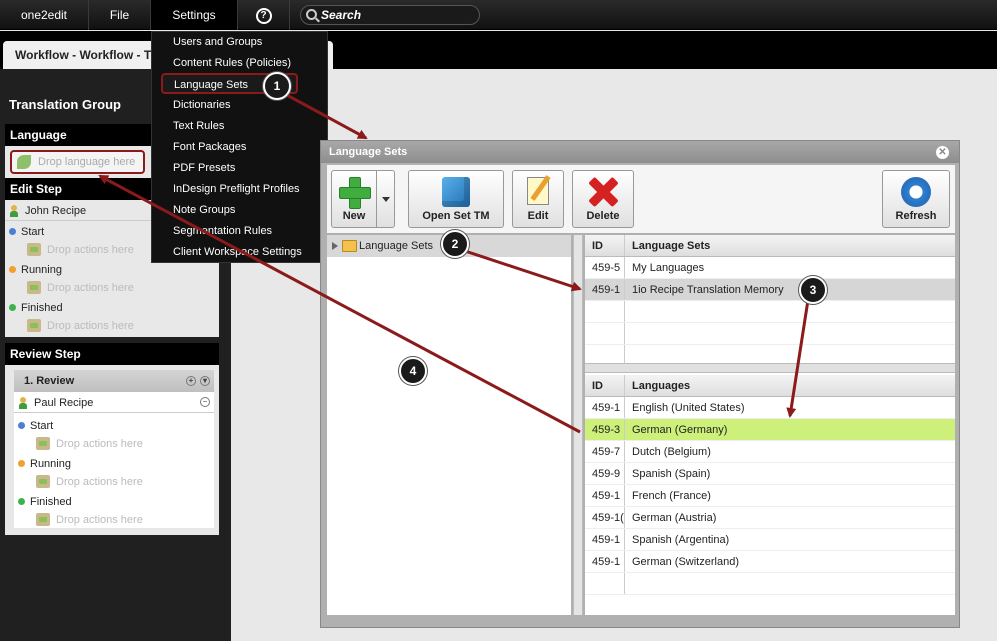 This screenshot has height=641, width=997. Describe the element at coordinates (770, 452) in the screenshot. I see `table-row: 459-7 Dutch (Belgium)` at that location.